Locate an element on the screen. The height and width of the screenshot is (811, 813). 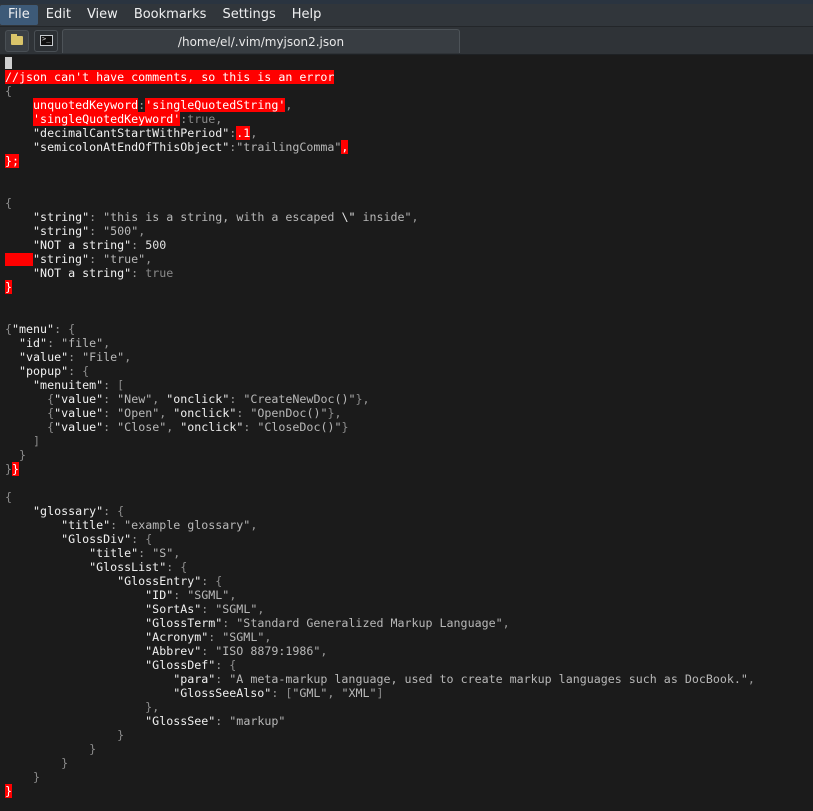
bool: true is located at coordinates (159, 273).